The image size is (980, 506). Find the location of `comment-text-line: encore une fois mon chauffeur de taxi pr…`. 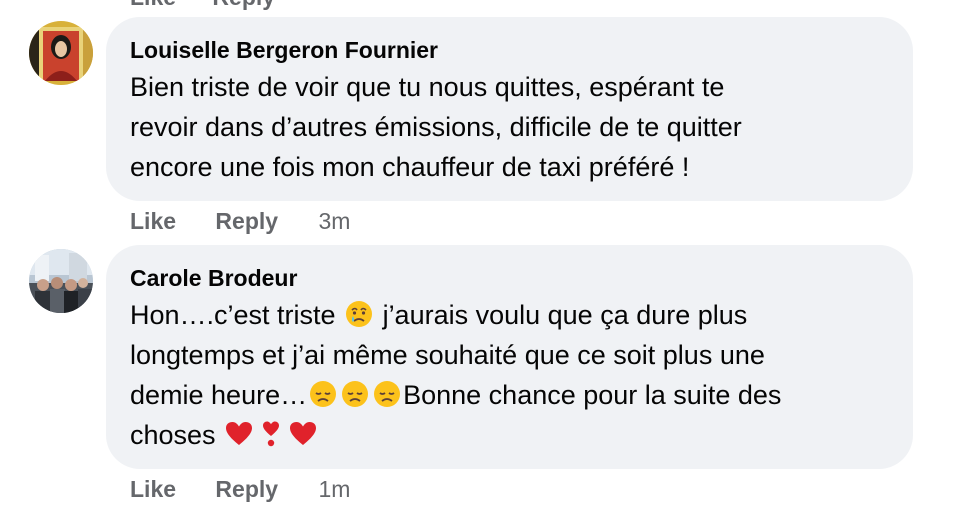

comment-text-line: encore une fois mon chauffeur de taxi pr… is located at coordinates (410, 167).